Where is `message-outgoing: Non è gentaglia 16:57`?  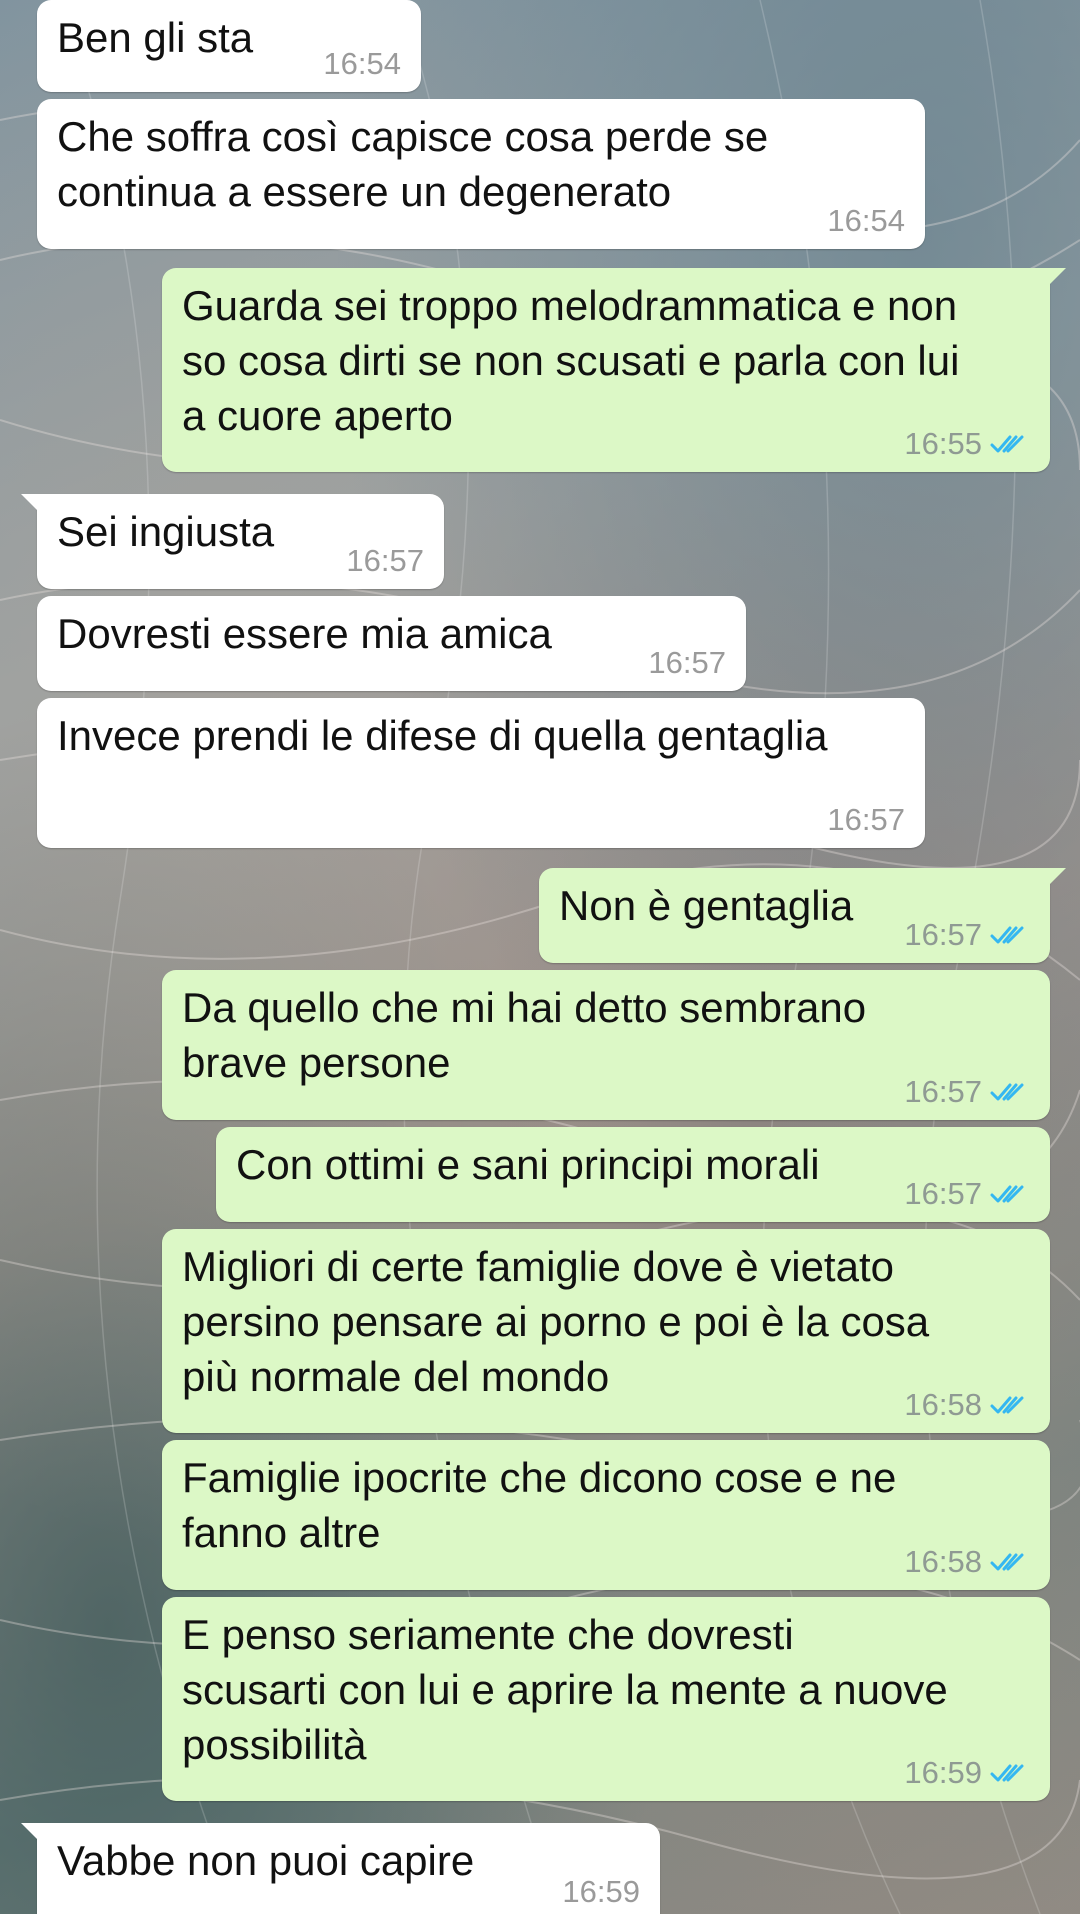 message-outgoing: Non è gentaglia 16:57 is located at coordinates (802, 915).